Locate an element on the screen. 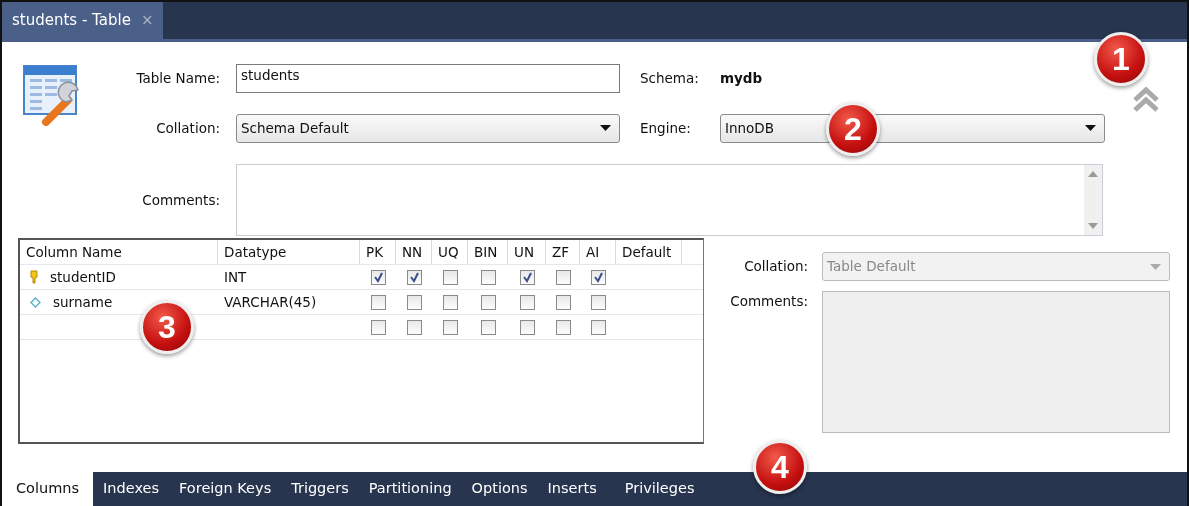 This screenshot has width=1189, height=506. editor-tab: Inserts is located at coordinates (572, 490).